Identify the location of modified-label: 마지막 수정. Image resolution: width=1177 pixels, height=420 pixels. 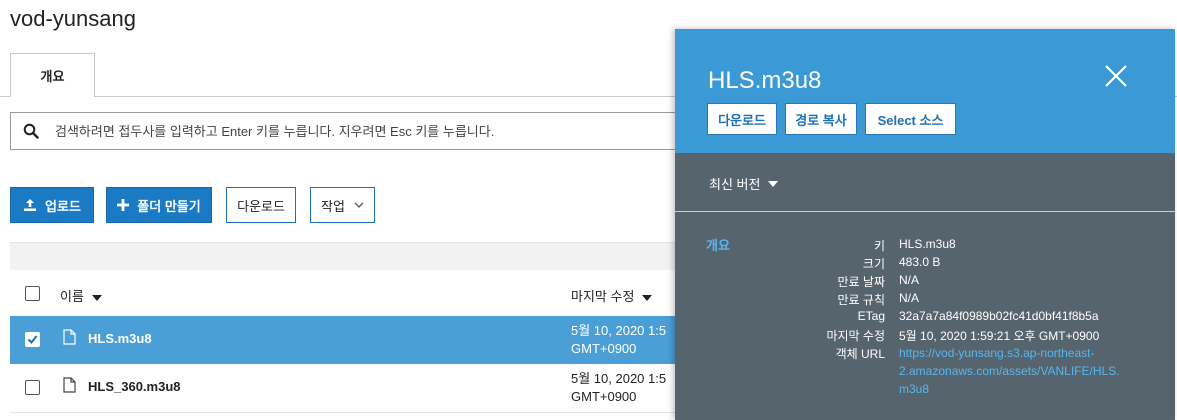
(855, 336).